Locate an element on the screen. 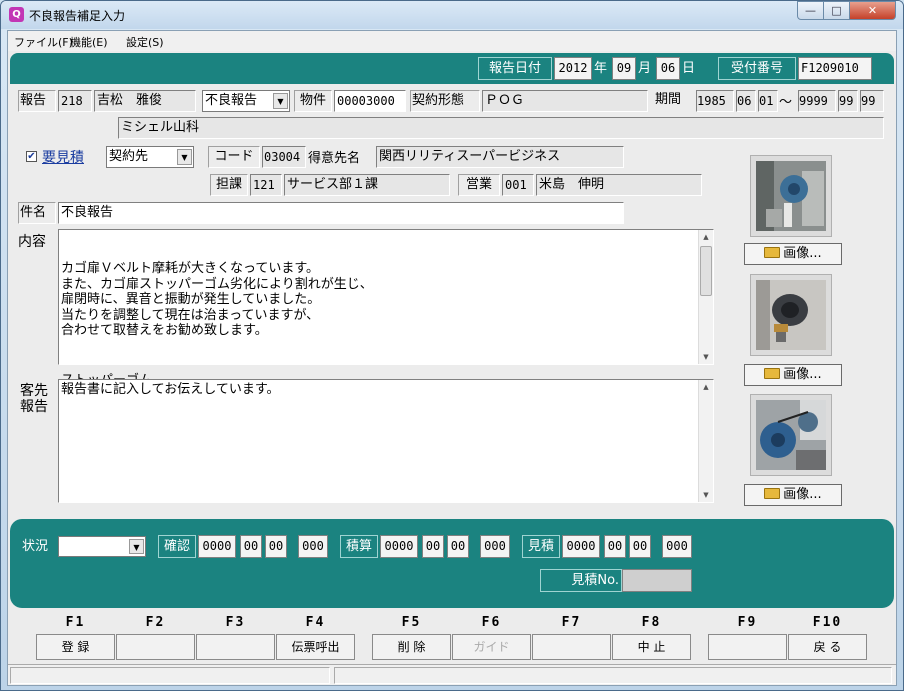 Image resolution: width=904 pixels, height=691 pixels. register-button: 登 録 is located at coordinates (75, 647).